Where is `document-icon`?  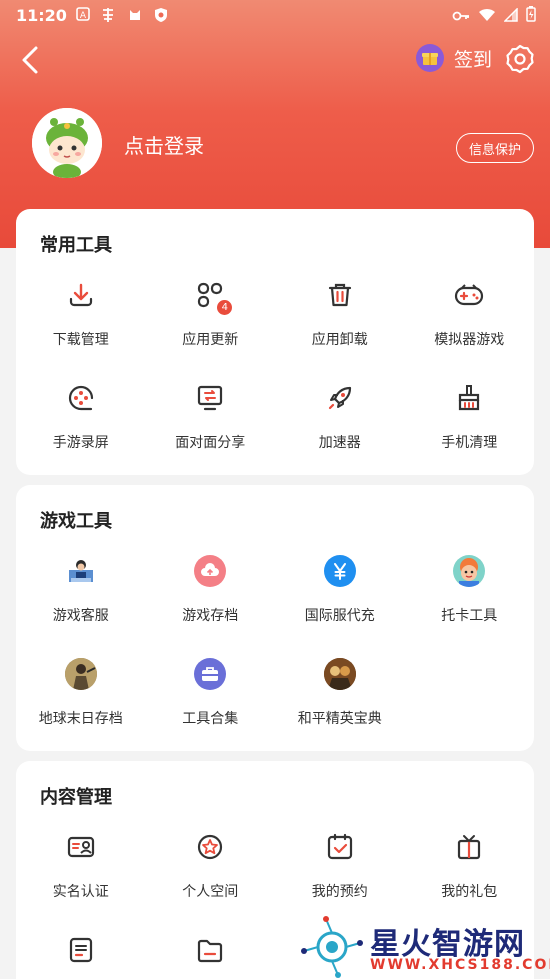
document-icon is located at coordinates (81, 950).